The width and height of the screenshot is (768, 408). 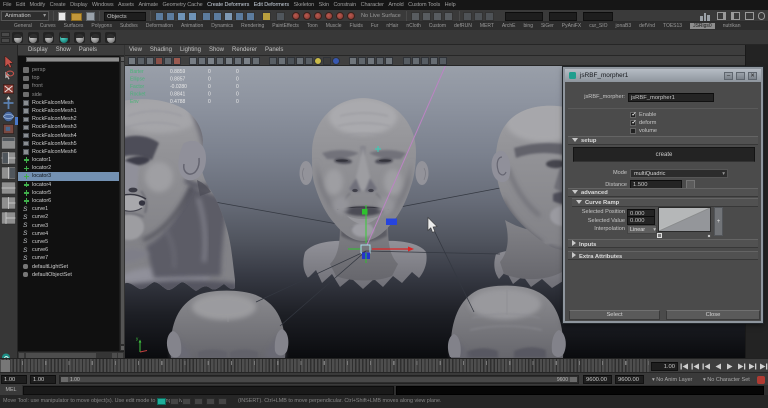 I want to click on svg-text: Ellipse, so click(x=137, y=80).